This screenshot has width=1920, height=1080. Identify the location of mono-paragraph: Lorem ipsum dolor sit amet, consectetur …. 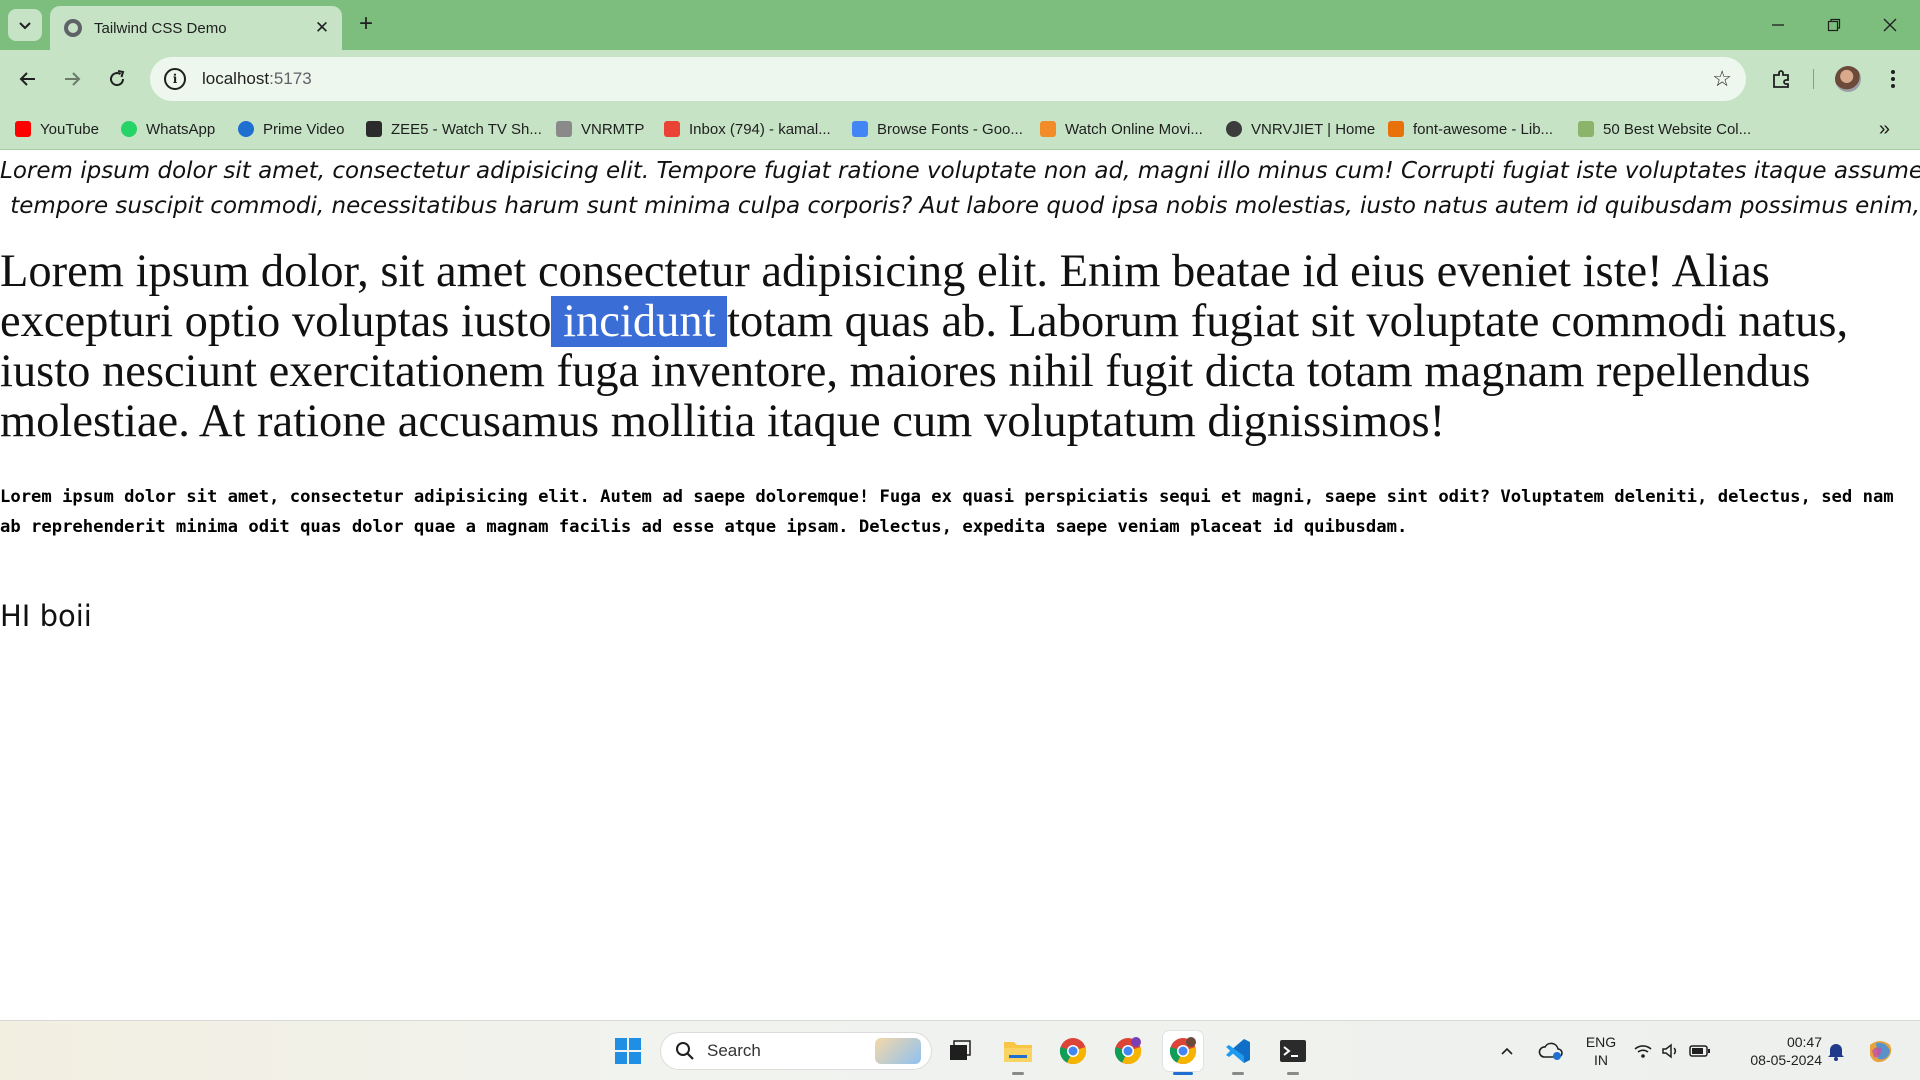
(947, 512).